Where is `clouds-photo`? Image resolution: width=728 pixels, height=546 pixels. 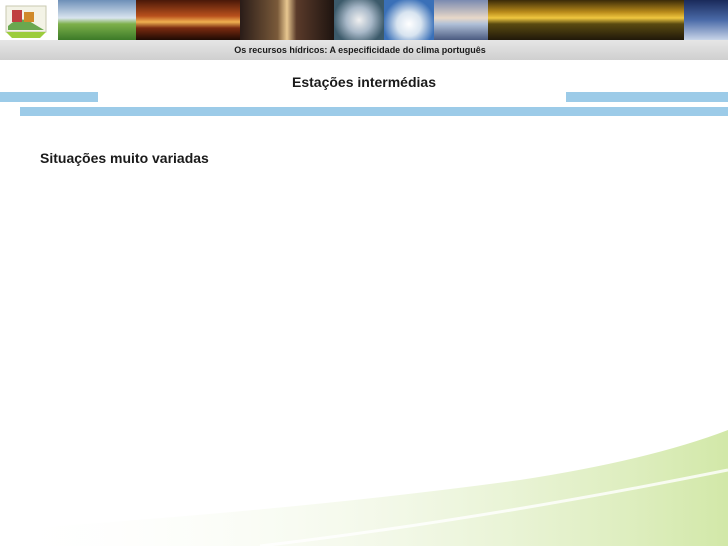 clouds-photo is located at coordinates (409, 20).